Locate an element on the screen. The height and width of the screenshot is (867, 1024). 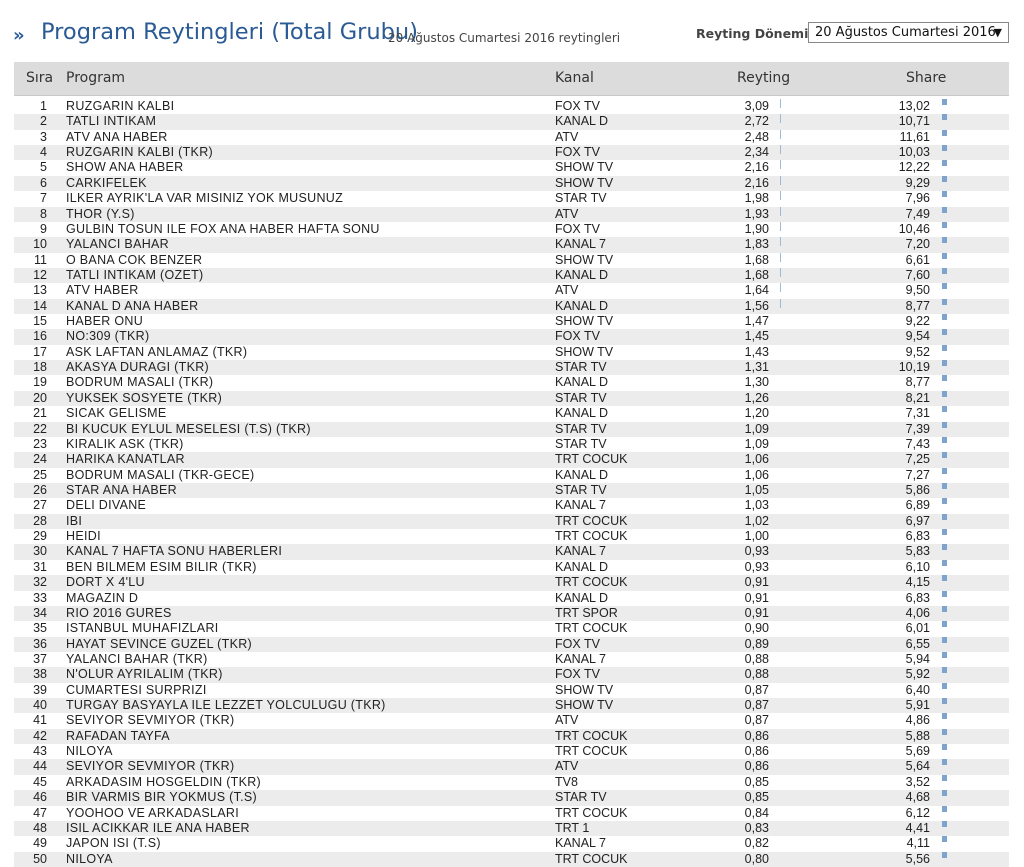
share-cell: 6,01 is located at coordinates (917, 628).